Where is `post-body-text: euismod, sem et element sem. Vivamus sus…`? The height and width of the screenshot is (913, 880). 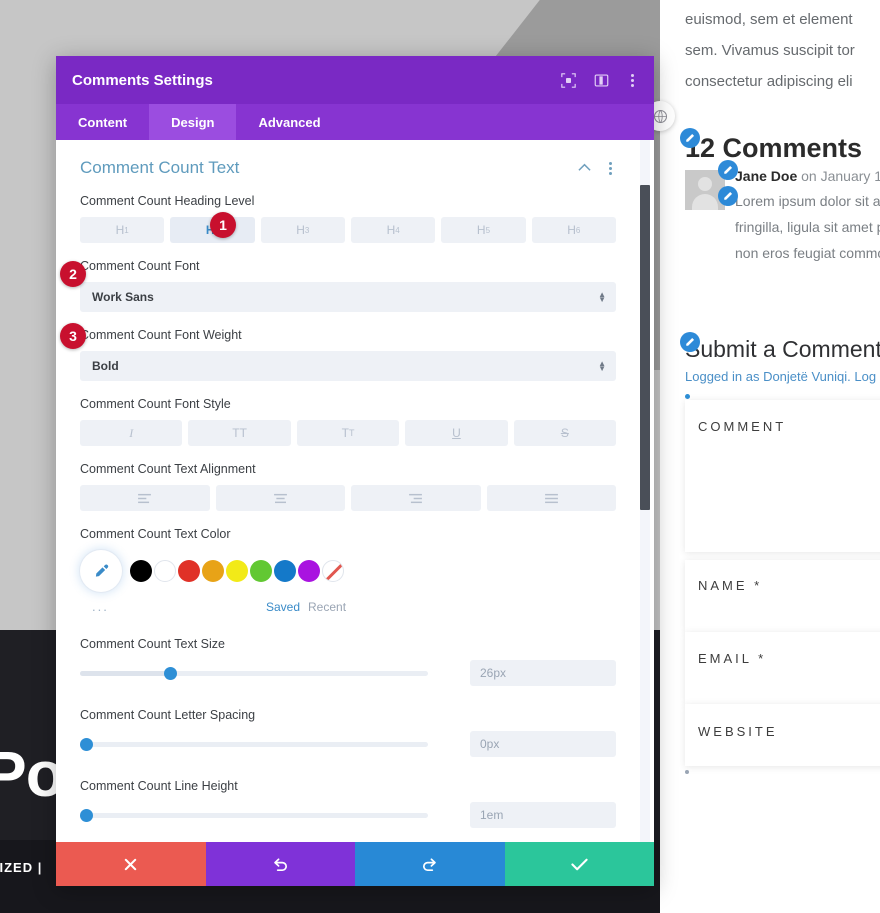 post-body-text: euismod, sem et element sem. Vivamus sus… is located at coordinates (782, 48).